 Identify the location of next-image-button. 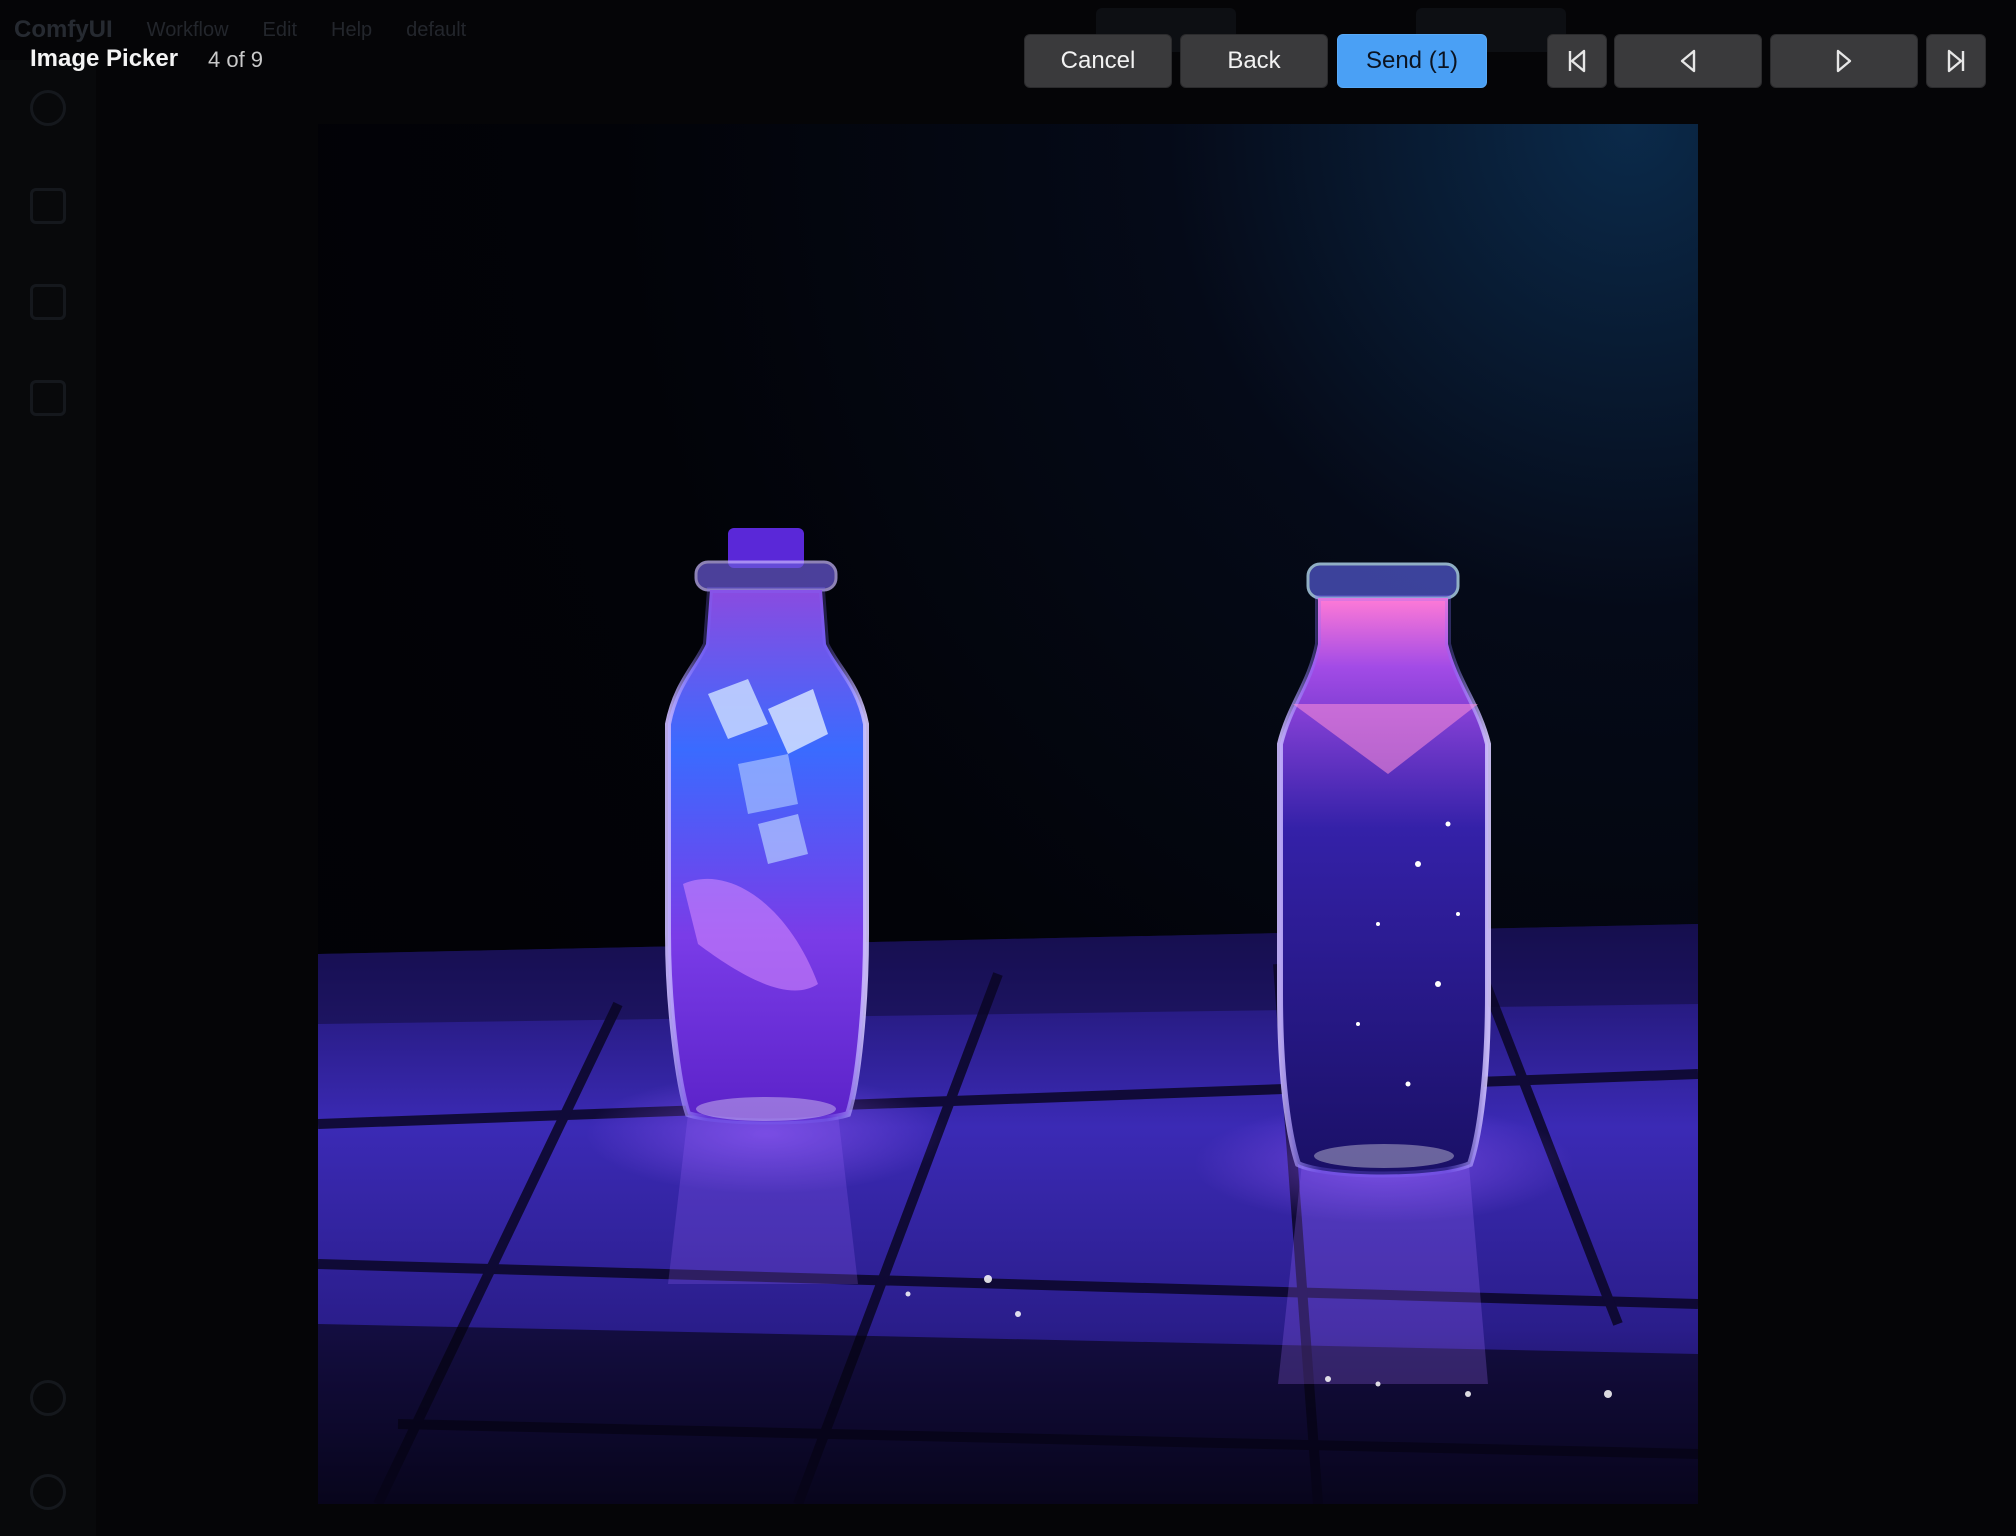
(1844, 61).